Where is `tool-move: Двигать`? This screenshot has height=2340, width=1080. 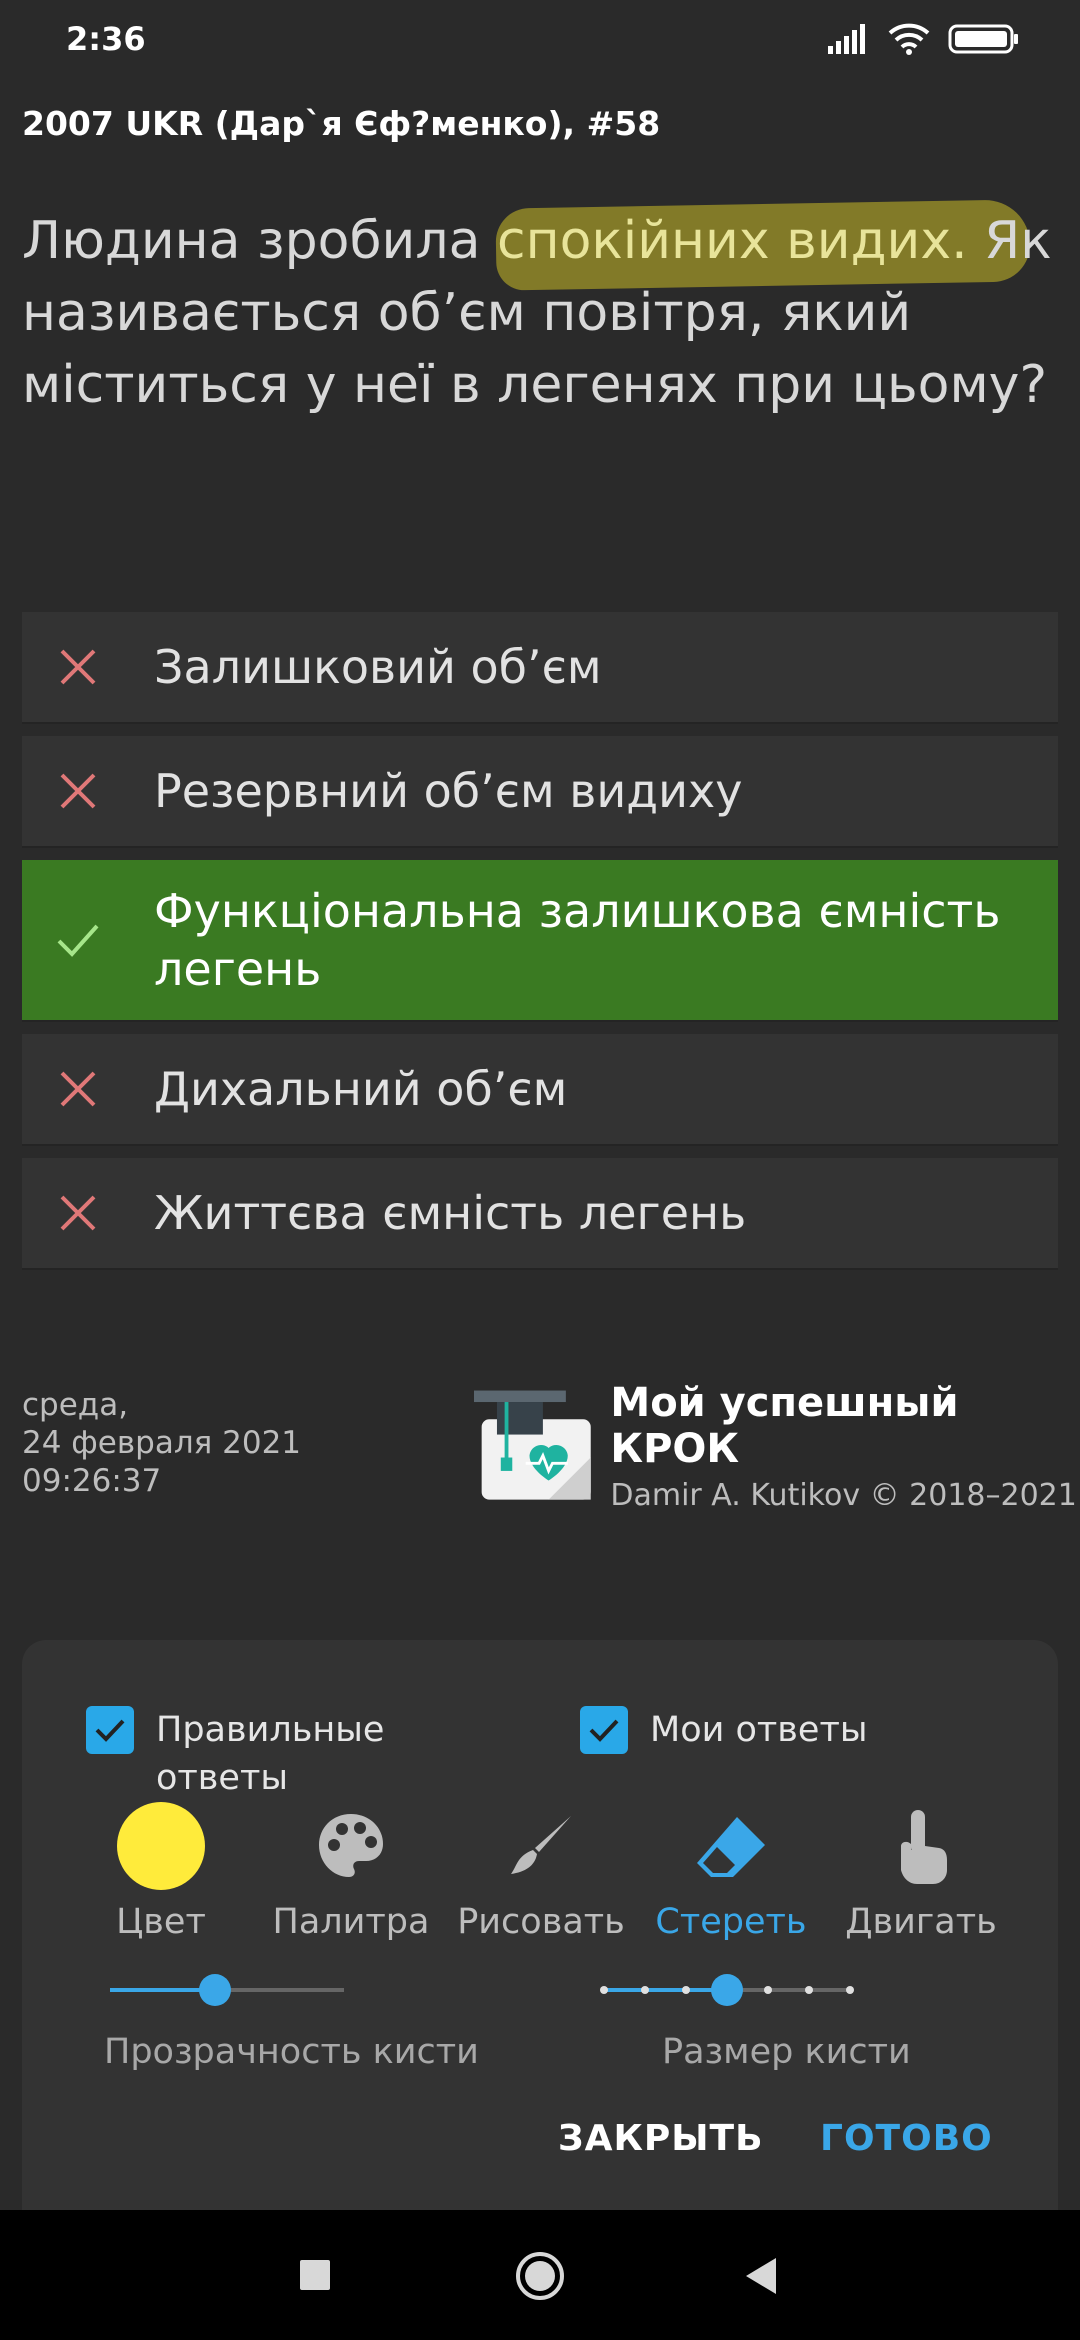
tool-move: Двигать is located at coordinates (921, 1871).